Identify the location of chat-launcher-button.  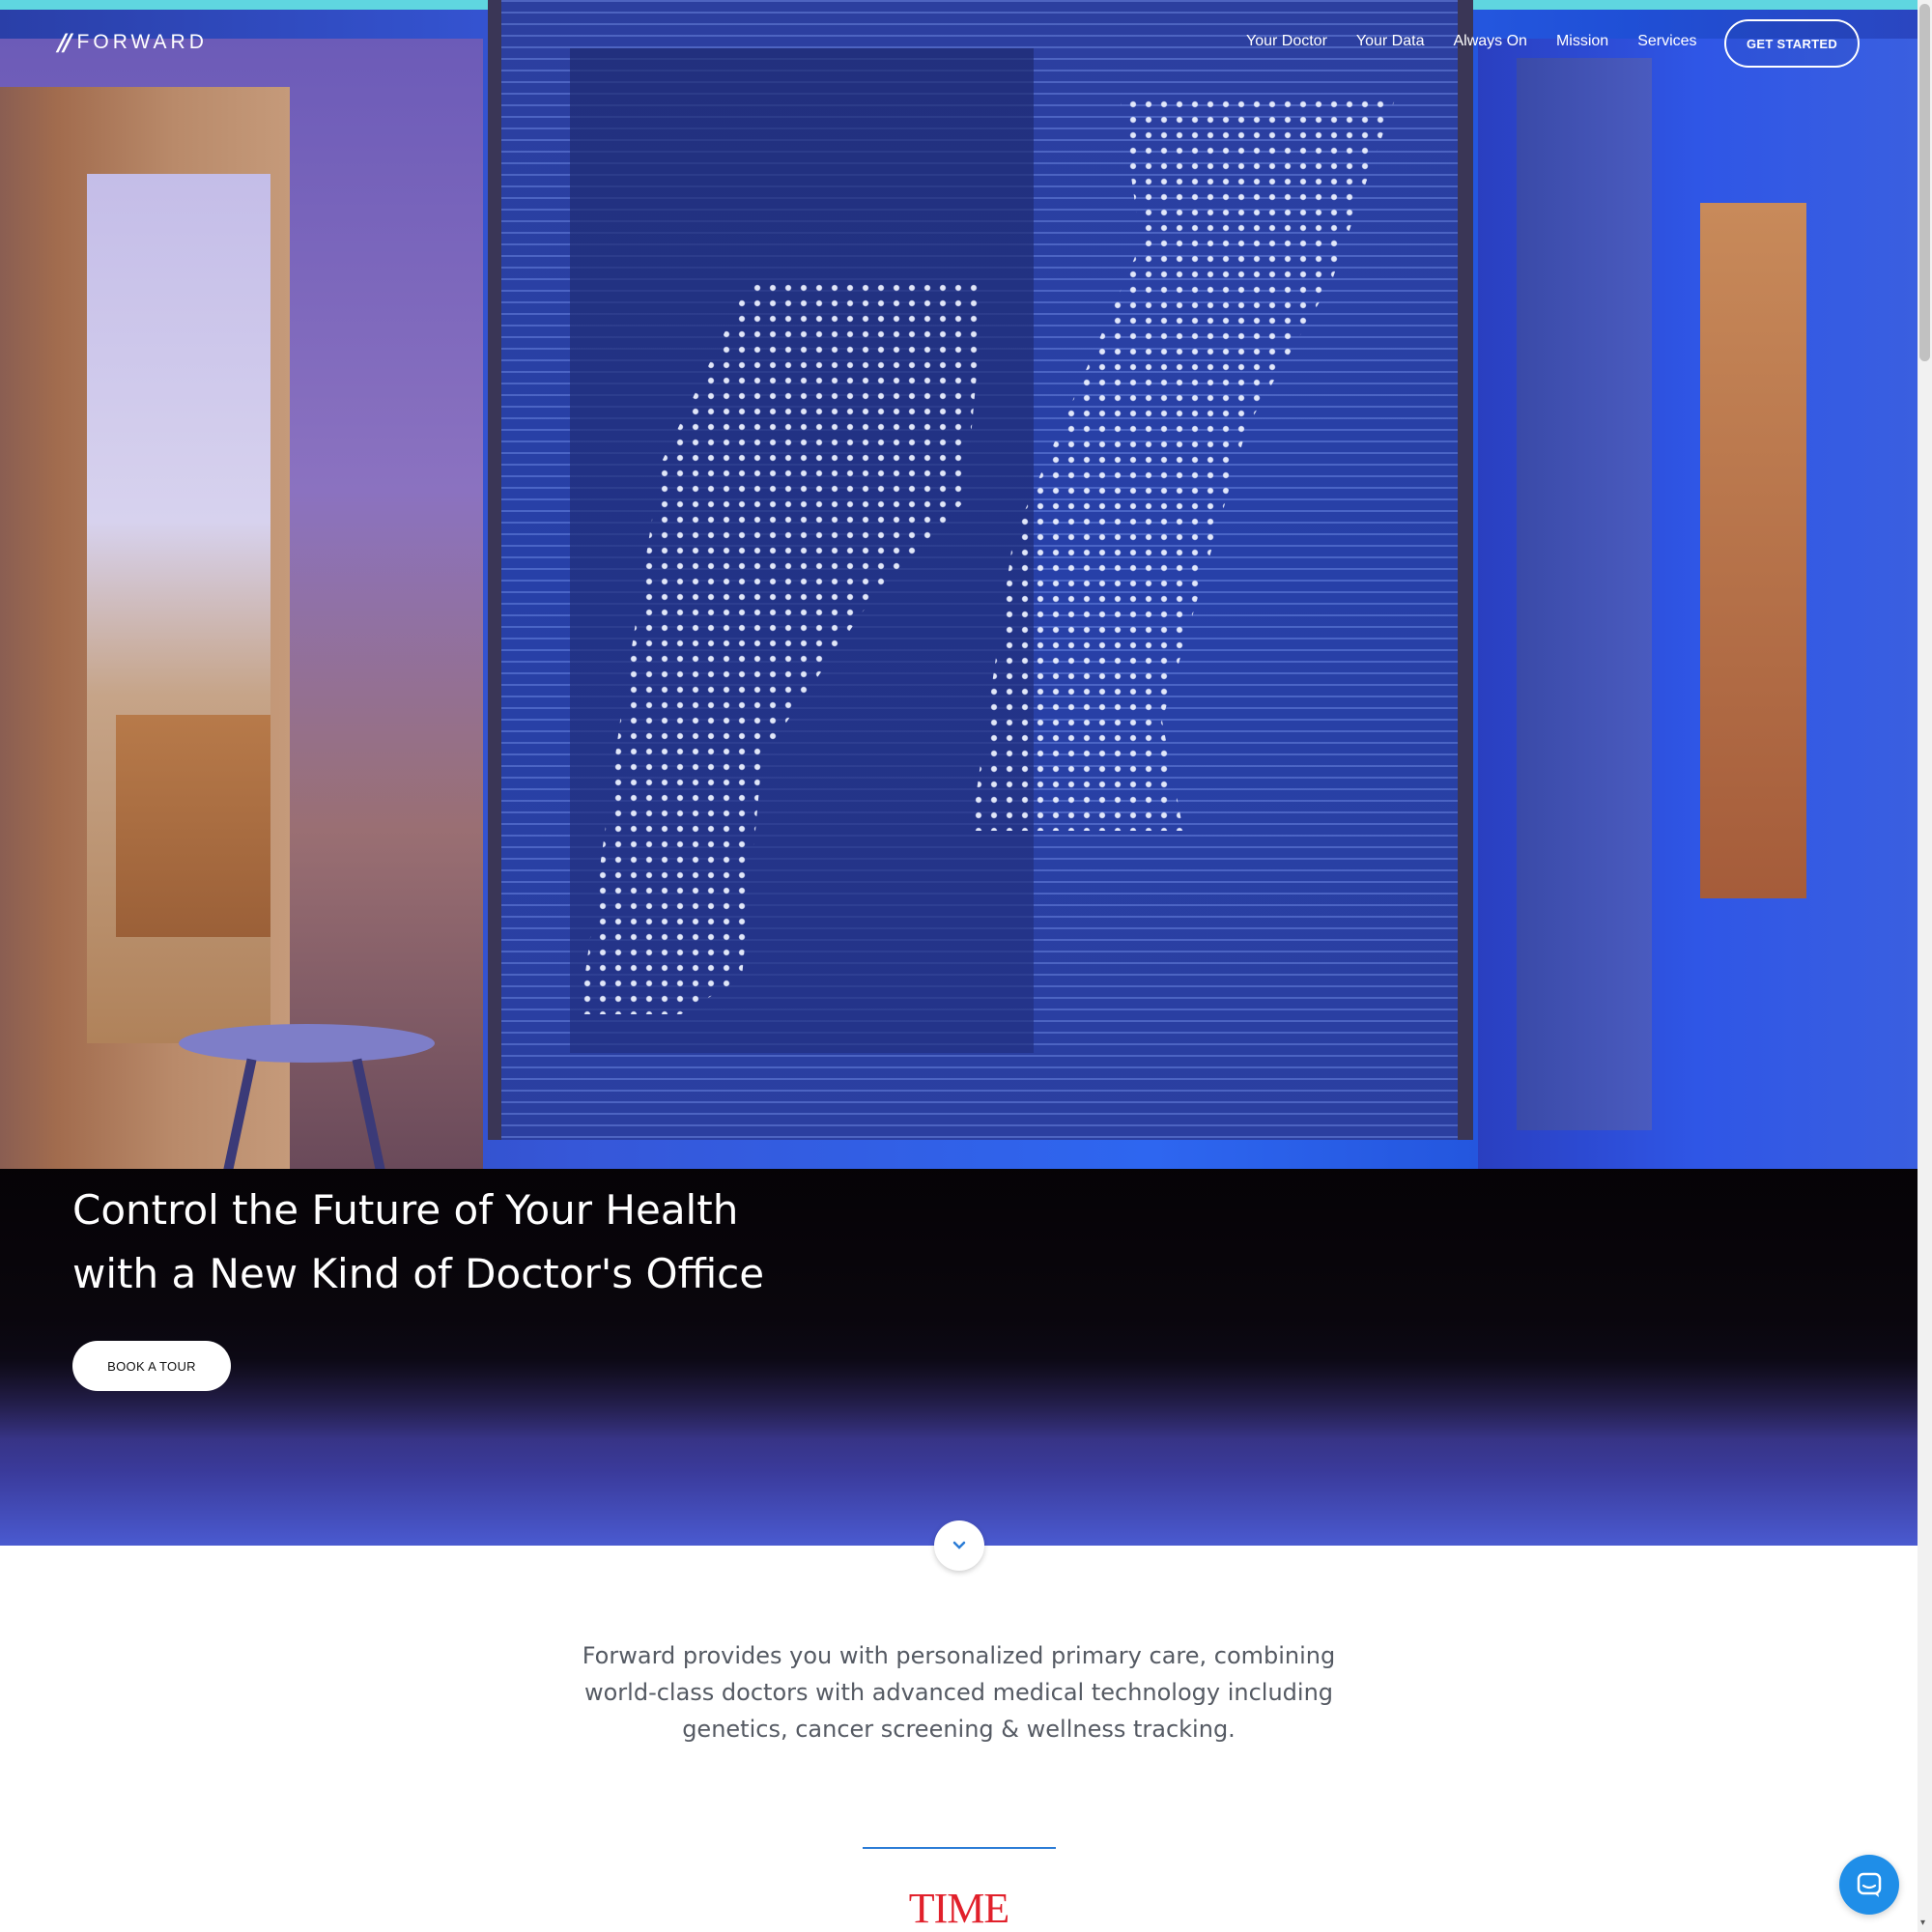
(1869, 1885).